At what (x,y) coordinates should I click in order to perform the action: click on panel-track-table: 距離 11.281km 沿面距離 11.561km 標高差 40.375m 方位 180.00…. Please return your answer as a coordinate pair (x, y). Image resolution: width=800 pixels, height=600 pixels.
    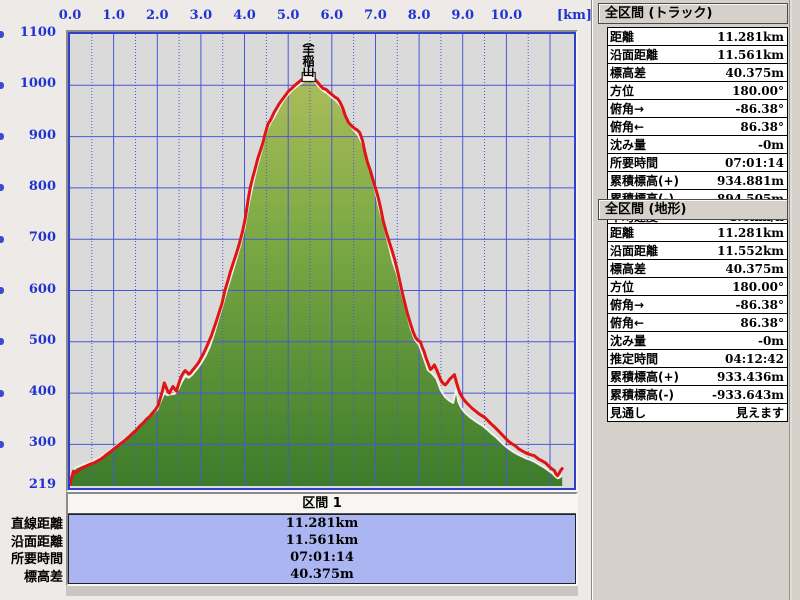
    Looking at the image, I should click on (697, 126).